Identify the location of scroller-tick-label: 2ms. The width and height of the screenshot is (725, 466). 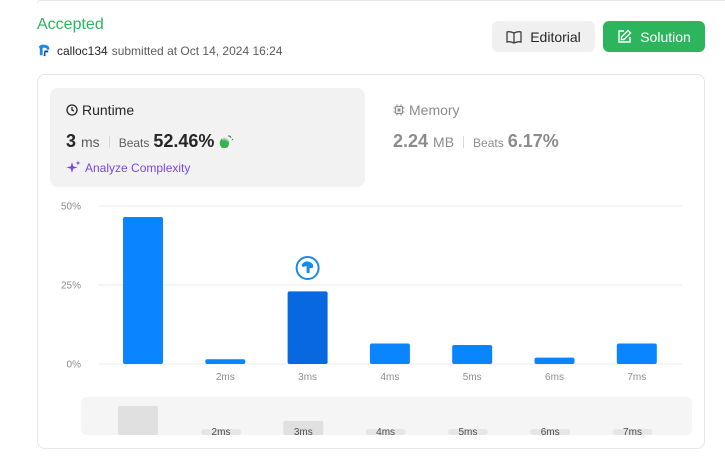
(221, 431).